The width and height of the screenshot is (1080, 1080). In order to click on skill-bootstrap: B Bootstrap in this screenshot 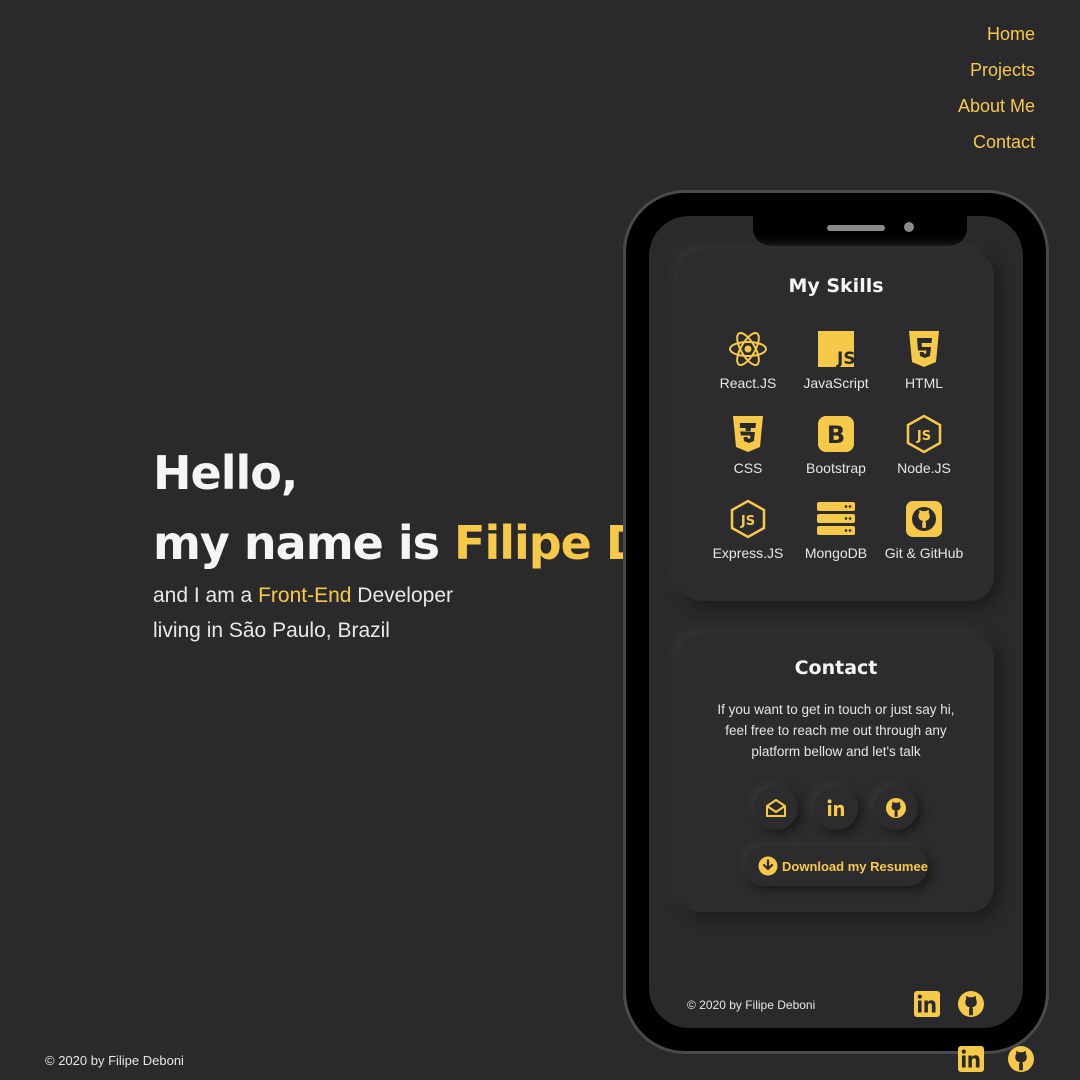, I will do `click(836, 456)`.